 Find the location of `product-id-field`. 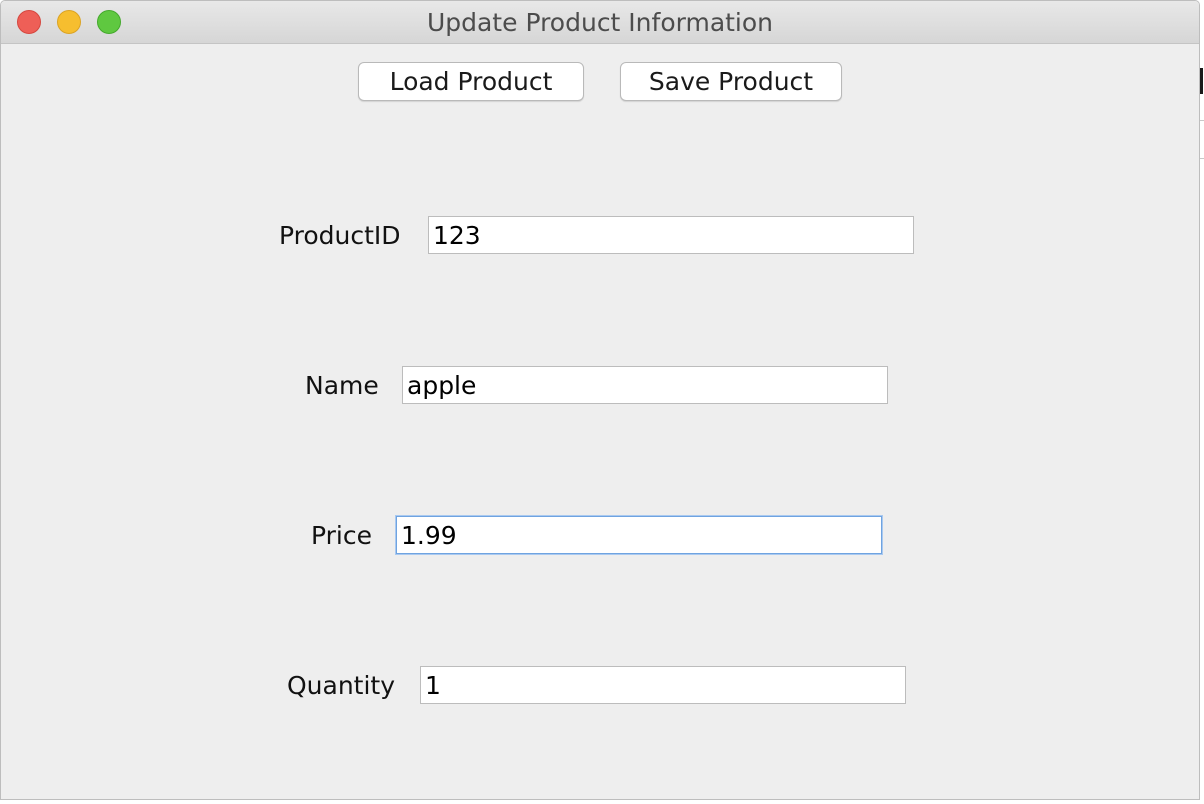

product-id-field is located at coordinates (671, 235).